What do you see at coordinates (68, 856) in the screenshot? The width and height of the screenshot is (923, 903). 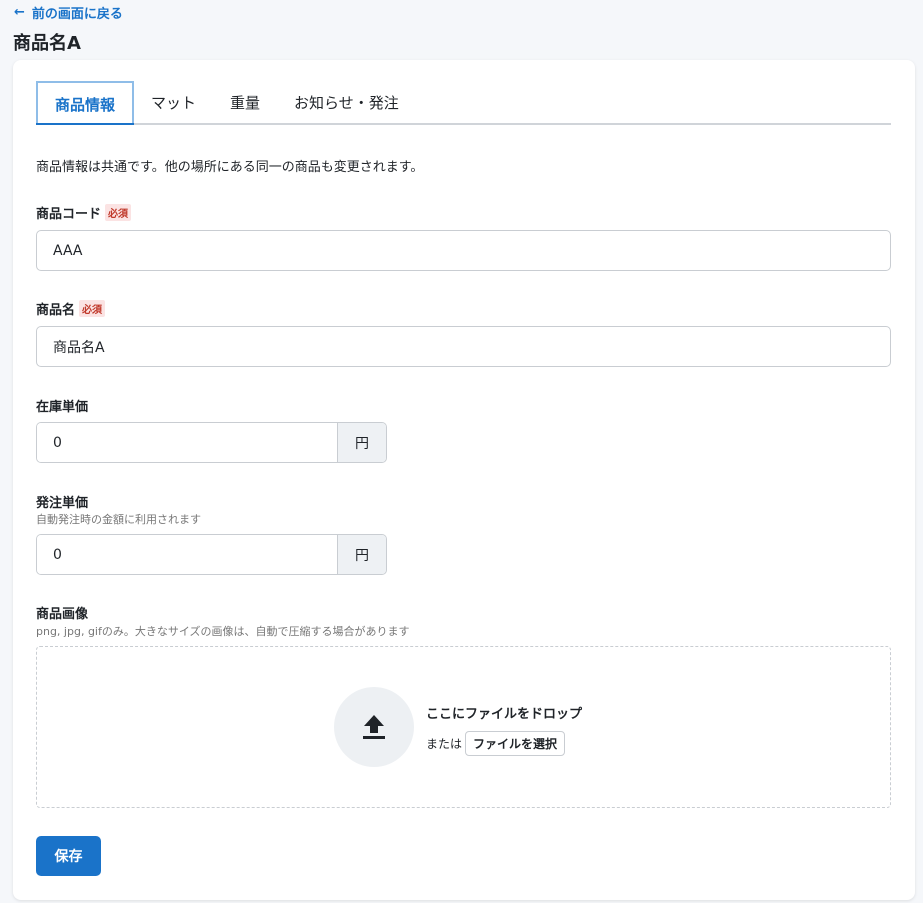 I see `save-button: 保存` at bounding box center [68, 856].